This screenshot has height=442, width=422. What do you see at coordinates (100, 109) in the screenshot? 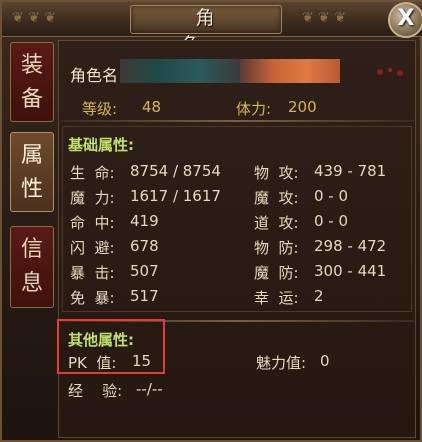
I see `level-label: 等级:` at bounding box center [100, 109].